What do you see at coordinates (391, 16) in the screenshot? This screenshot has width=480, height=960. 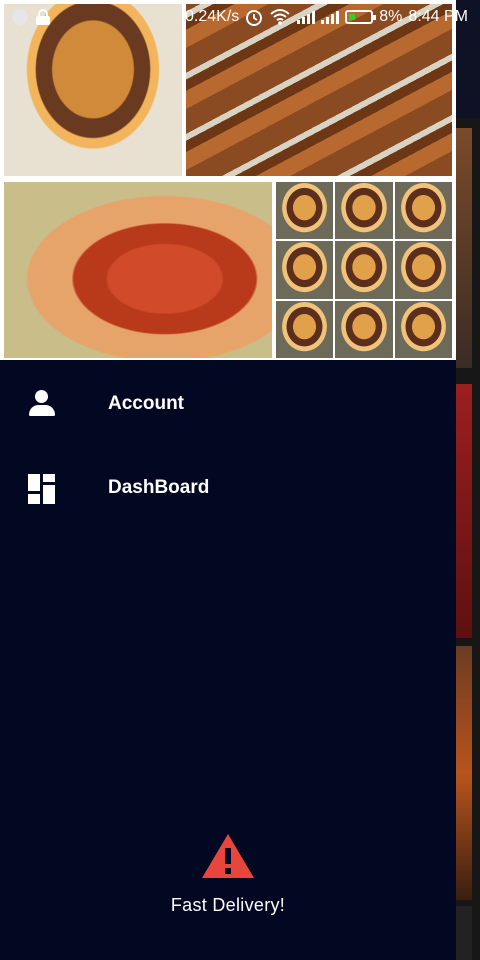 I see `battery-percent: 8%` at bounding box center [391, 16].